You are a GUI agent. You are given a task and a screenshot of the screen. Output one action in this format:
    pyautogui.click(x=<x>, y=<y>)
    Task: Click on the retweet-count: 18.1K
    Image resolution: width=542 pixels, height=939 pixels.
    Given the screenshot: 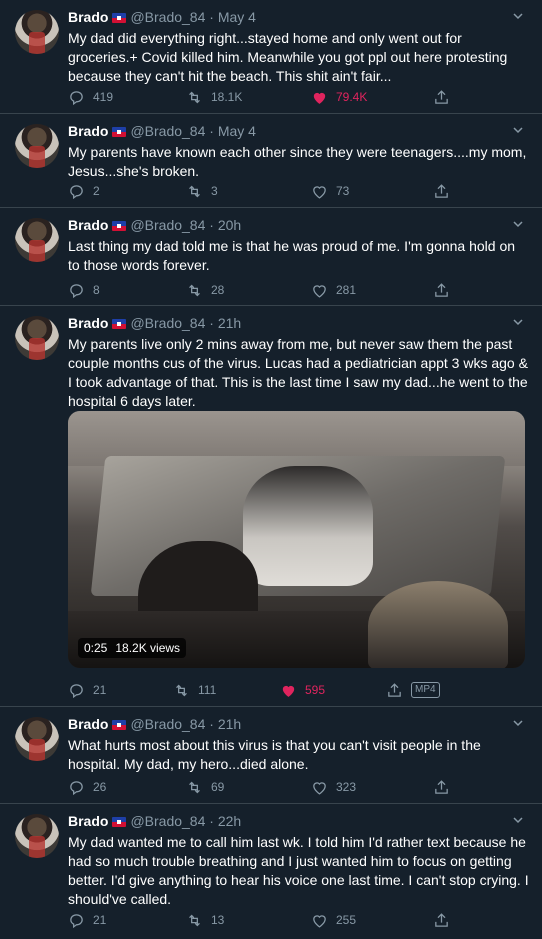 What is the action you would take?
    pyautogui.click(x=227, y=97)
    